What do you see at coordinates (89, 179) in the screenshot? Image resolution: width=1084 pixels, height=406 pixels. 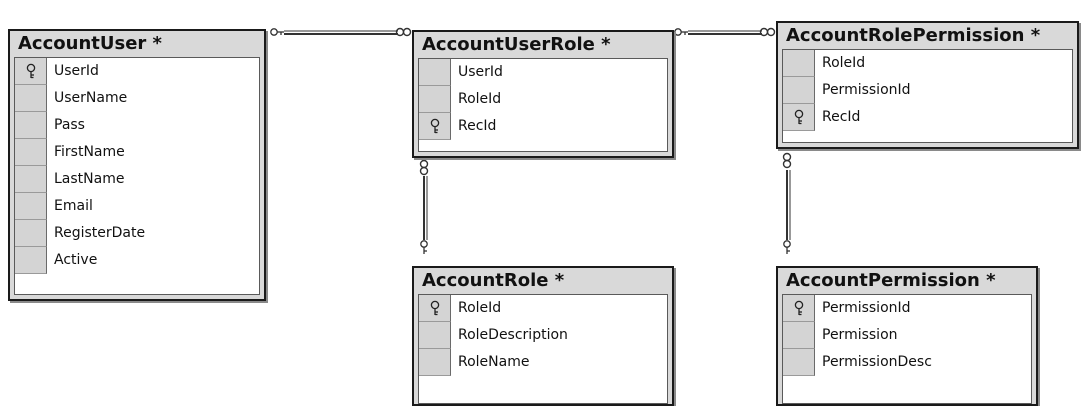 I see `column-name: LastName` at bounding box center [89, 179].